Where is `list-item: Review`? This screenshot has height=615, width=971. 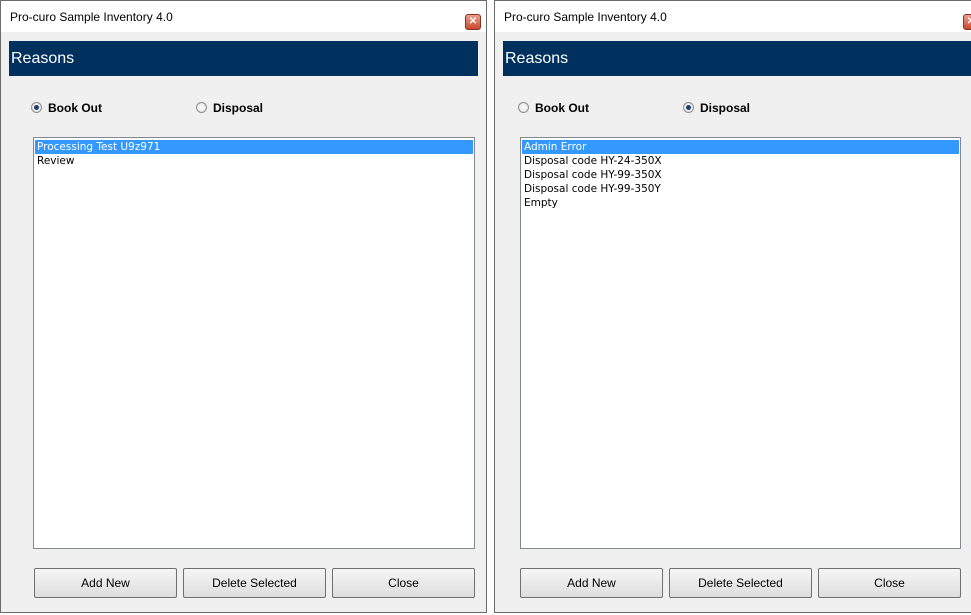 list-item: Review is located at coordinates (254, 161).